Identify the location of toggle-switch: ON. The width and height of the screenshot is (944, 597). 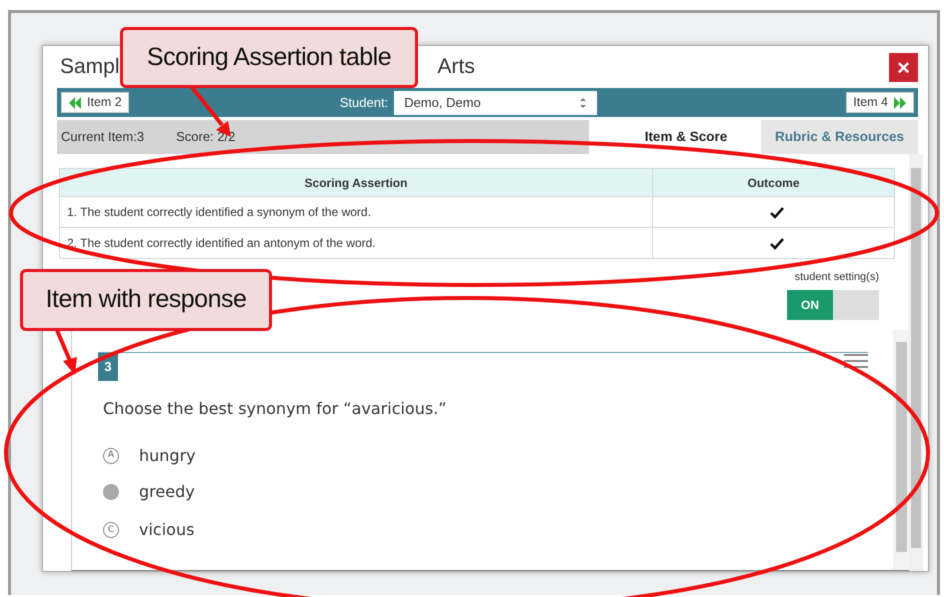
(833, 305).